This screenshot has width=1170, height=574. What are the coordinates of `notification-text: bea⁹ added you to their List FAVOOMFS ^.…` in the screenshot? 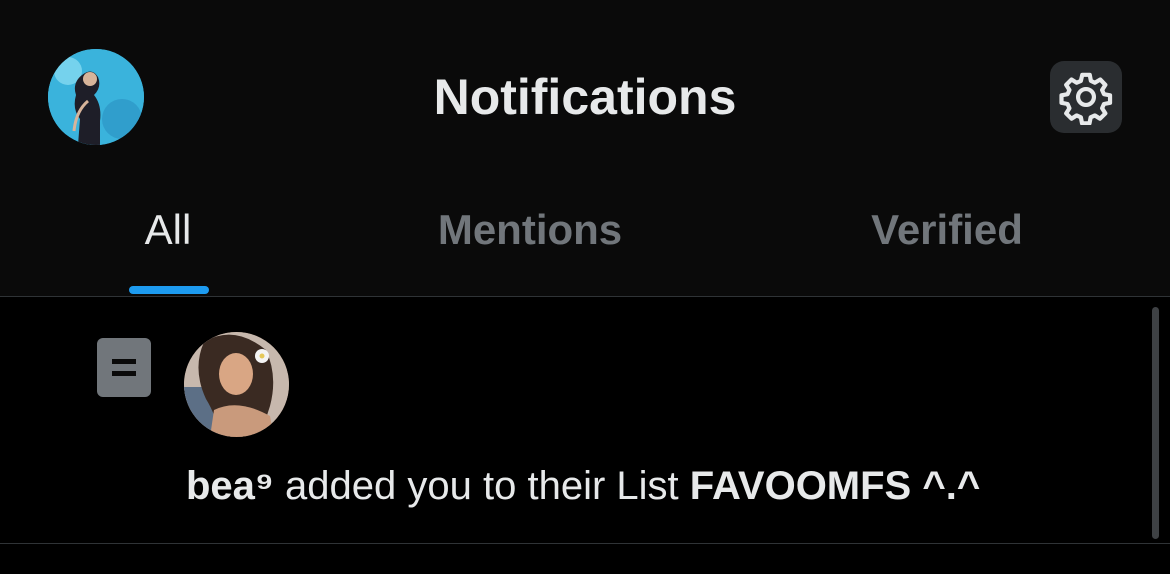 It's located at (583, 486).